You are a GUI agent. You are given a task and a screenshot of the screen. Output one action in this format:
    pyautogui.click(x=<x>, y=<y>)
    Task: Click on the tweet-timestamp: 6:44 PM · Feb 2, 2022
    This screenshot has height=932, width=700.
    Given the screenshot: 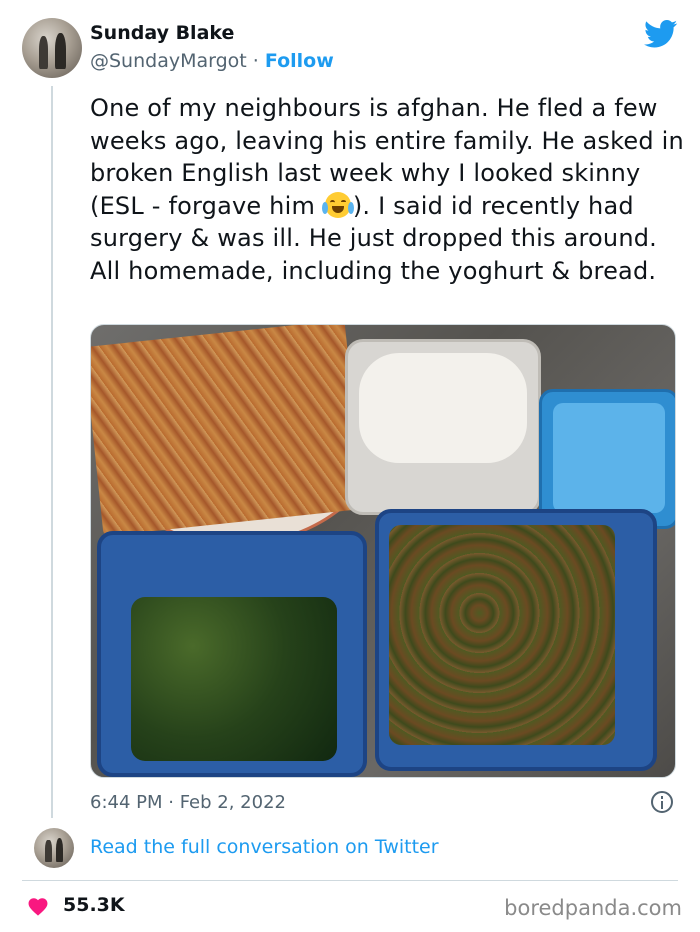 What is the action you would take?
    pyautogui.click(x=188, y=802)
    